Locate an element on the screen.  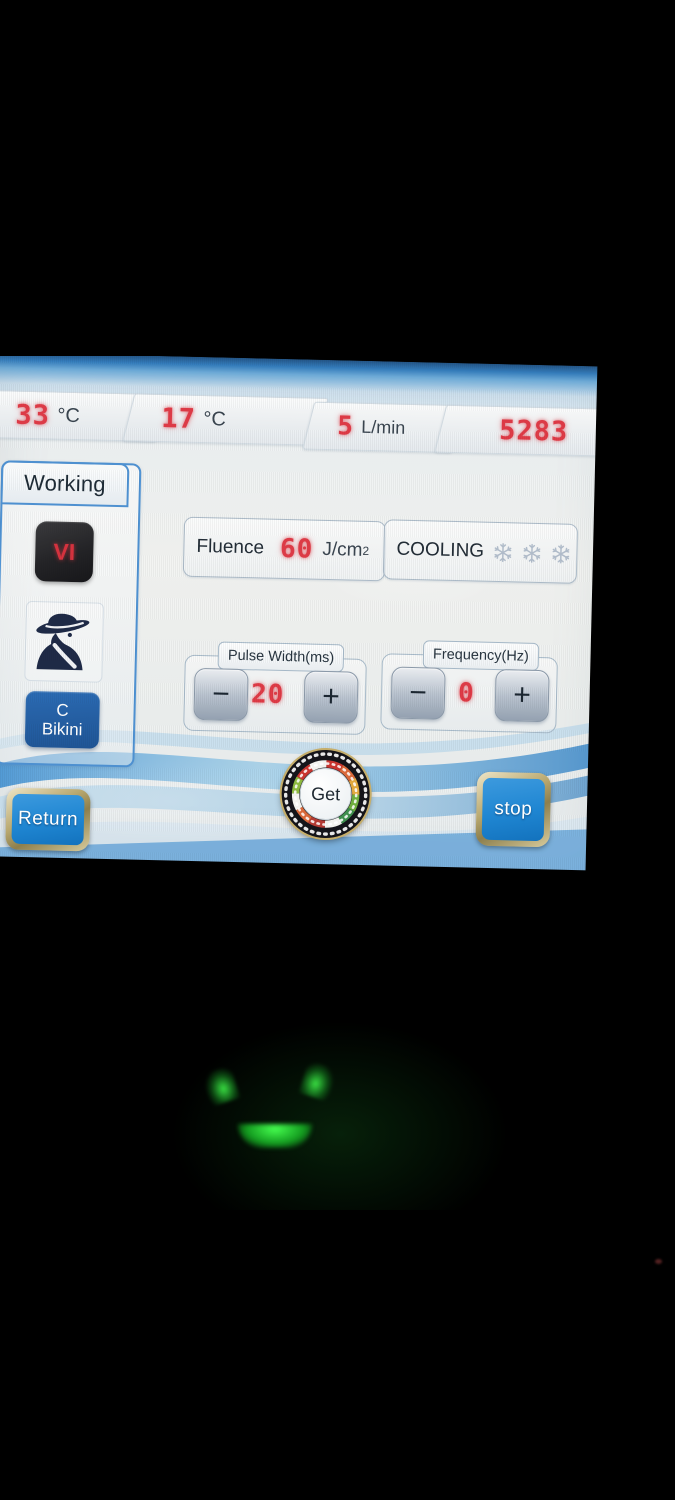
treatment-zone-name: Bikini is located at coordinates (62, 729).